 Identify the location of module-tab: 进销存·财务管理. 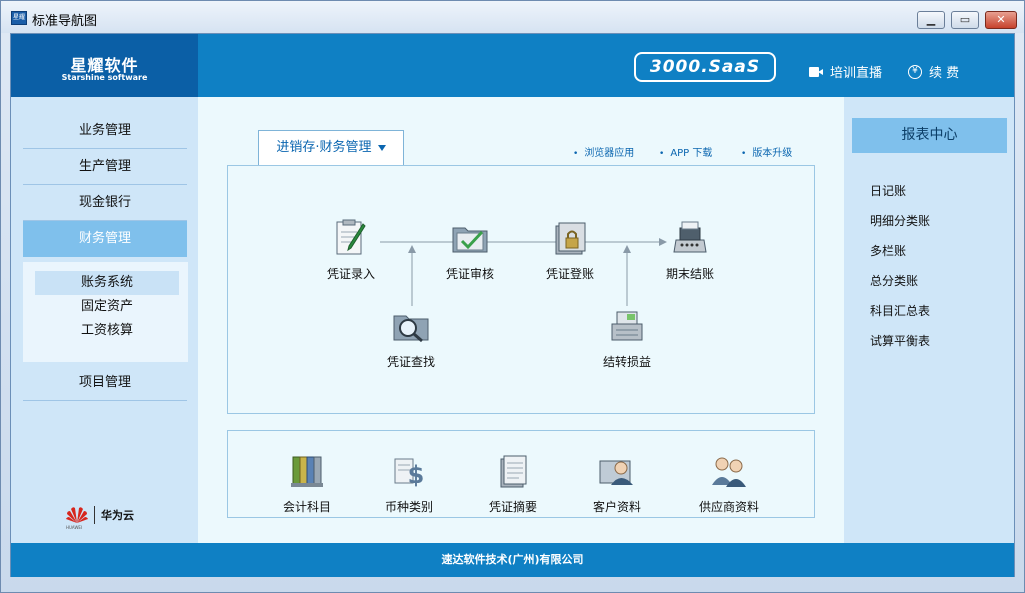
(331, 147).